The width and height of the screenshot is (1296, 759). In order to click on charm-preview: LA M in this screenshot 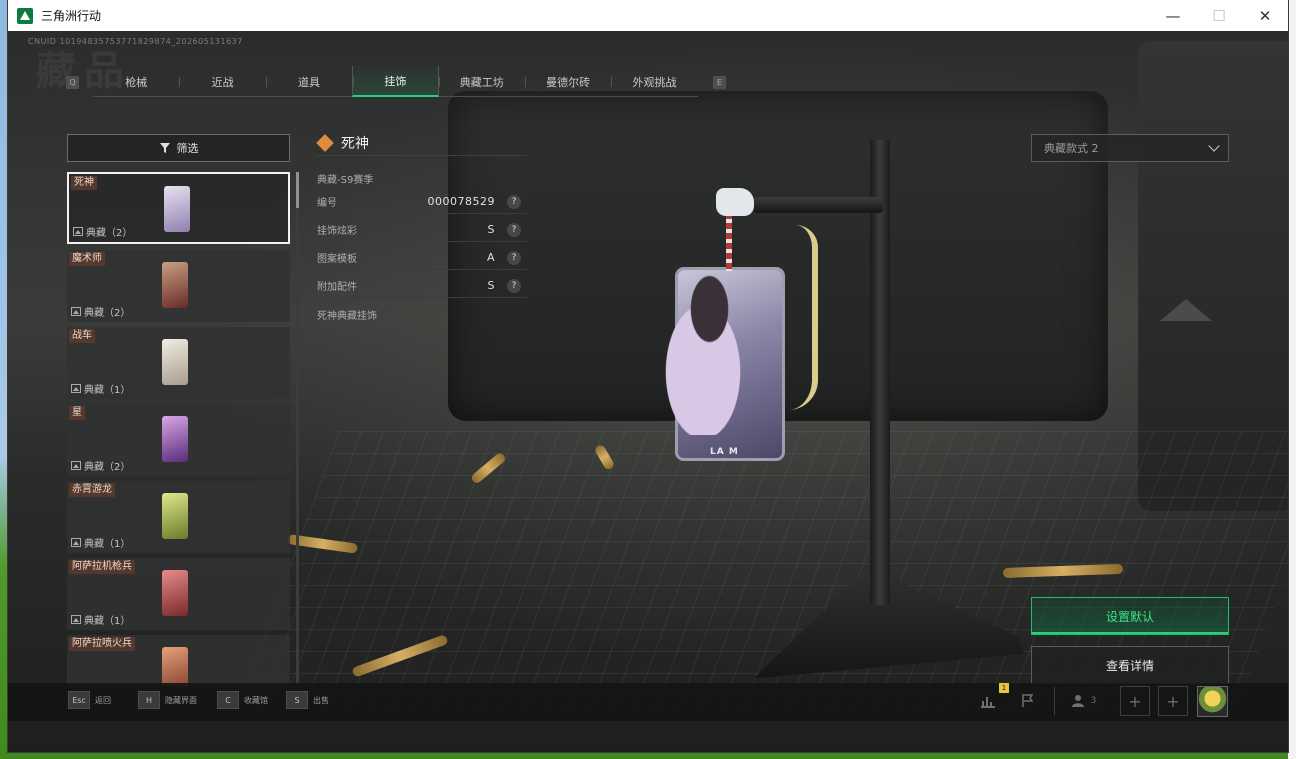, I will do `click(728, 332)`.